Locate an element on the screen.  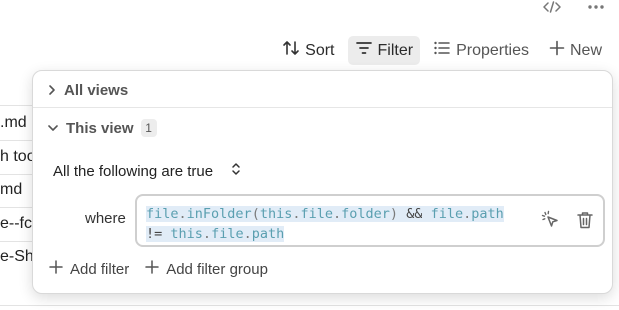
chevron-updown-icon is located at coordinates (236, 171).